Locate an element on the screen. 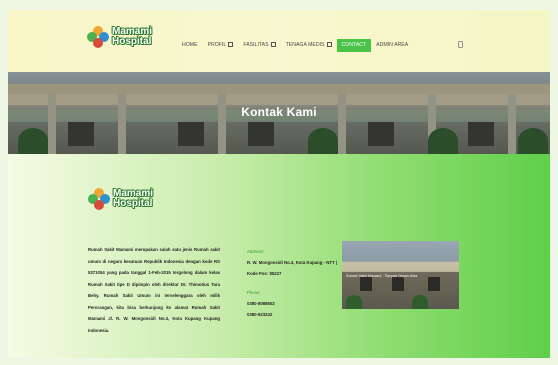 The width and height of the screenshot is (558, 365). content-logo: Mamami Hospital is located at coordinates (120, 199).